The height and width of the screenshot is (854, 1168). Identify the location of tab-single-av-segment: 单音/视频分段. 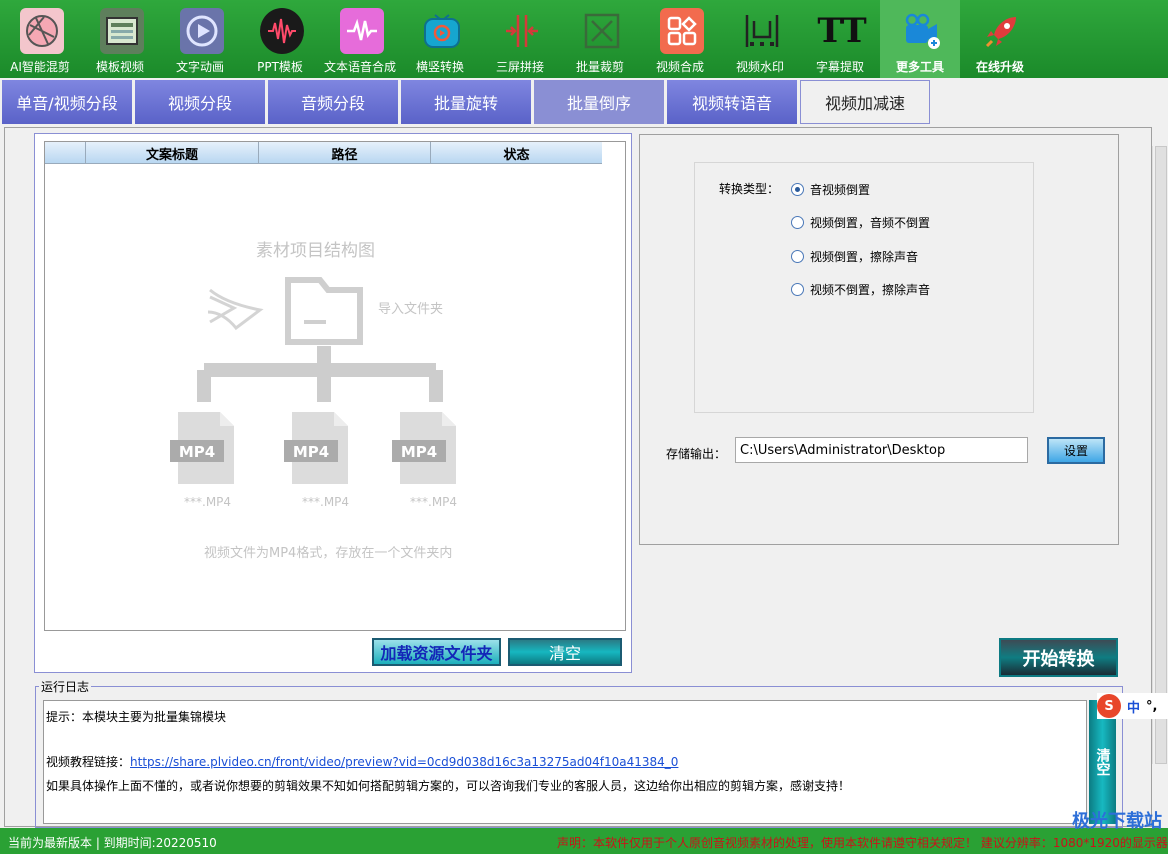
(67, 102).